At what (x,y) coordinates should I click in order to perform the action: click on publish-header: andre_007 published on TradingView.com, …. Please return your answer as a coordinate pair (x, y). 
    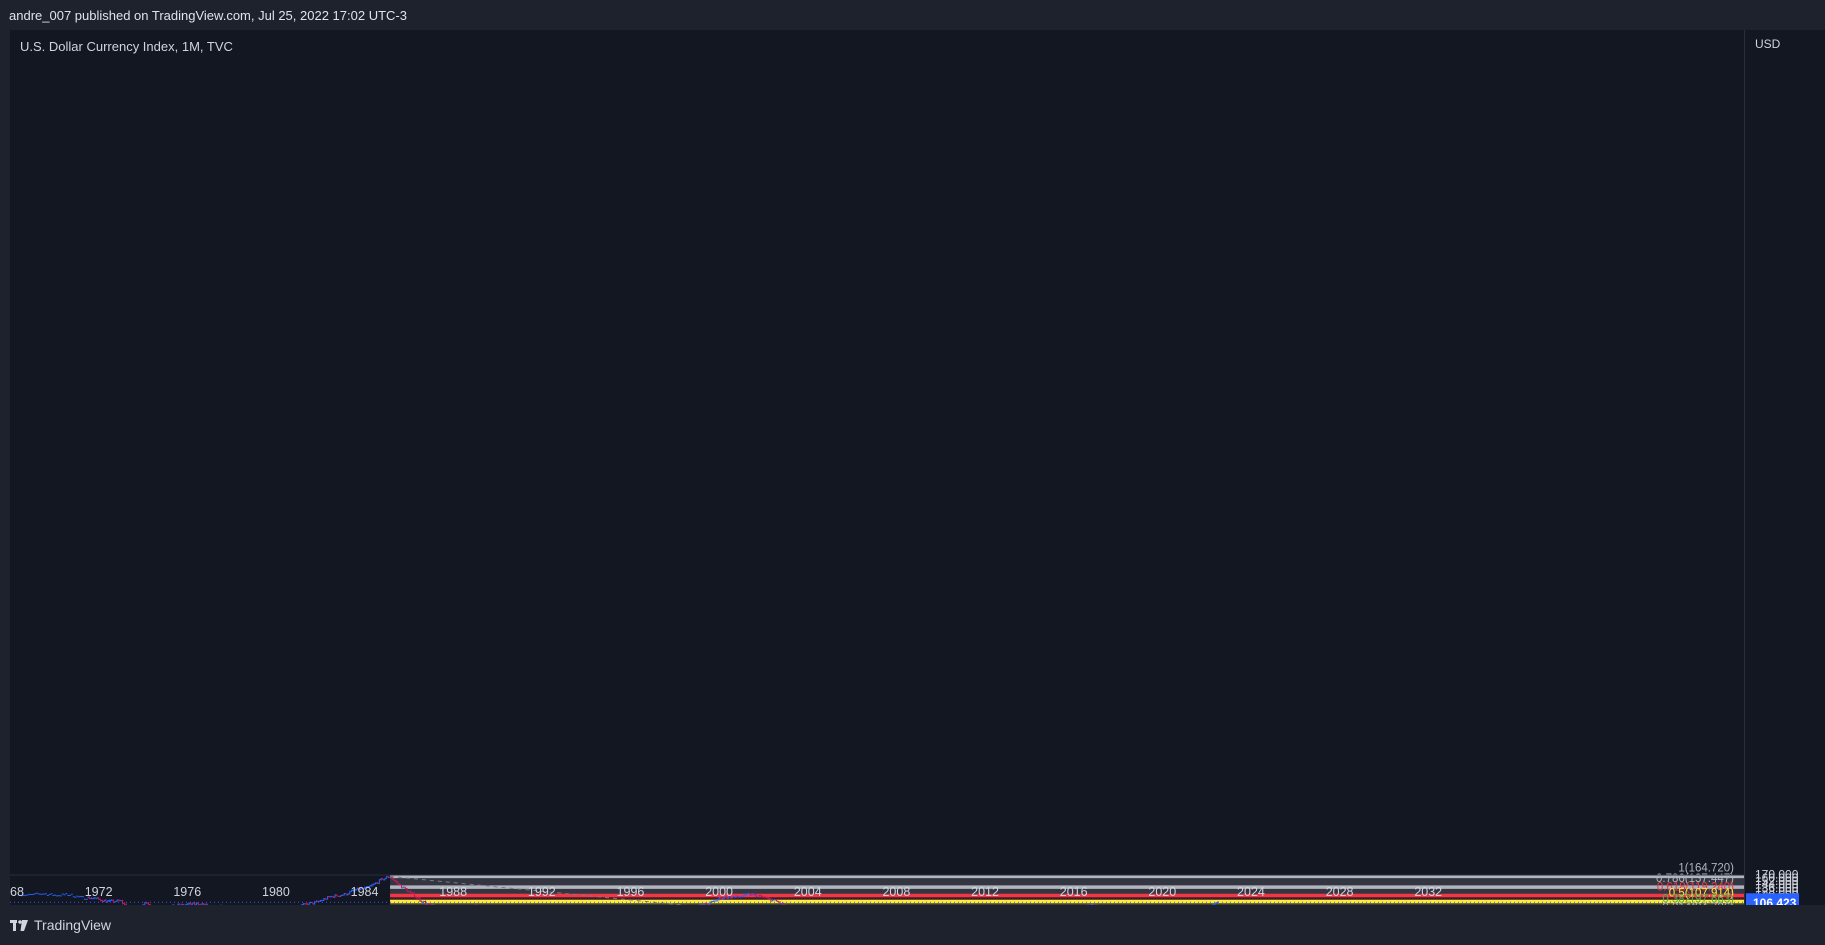
    Looking at the image, I should click on (912, 15).